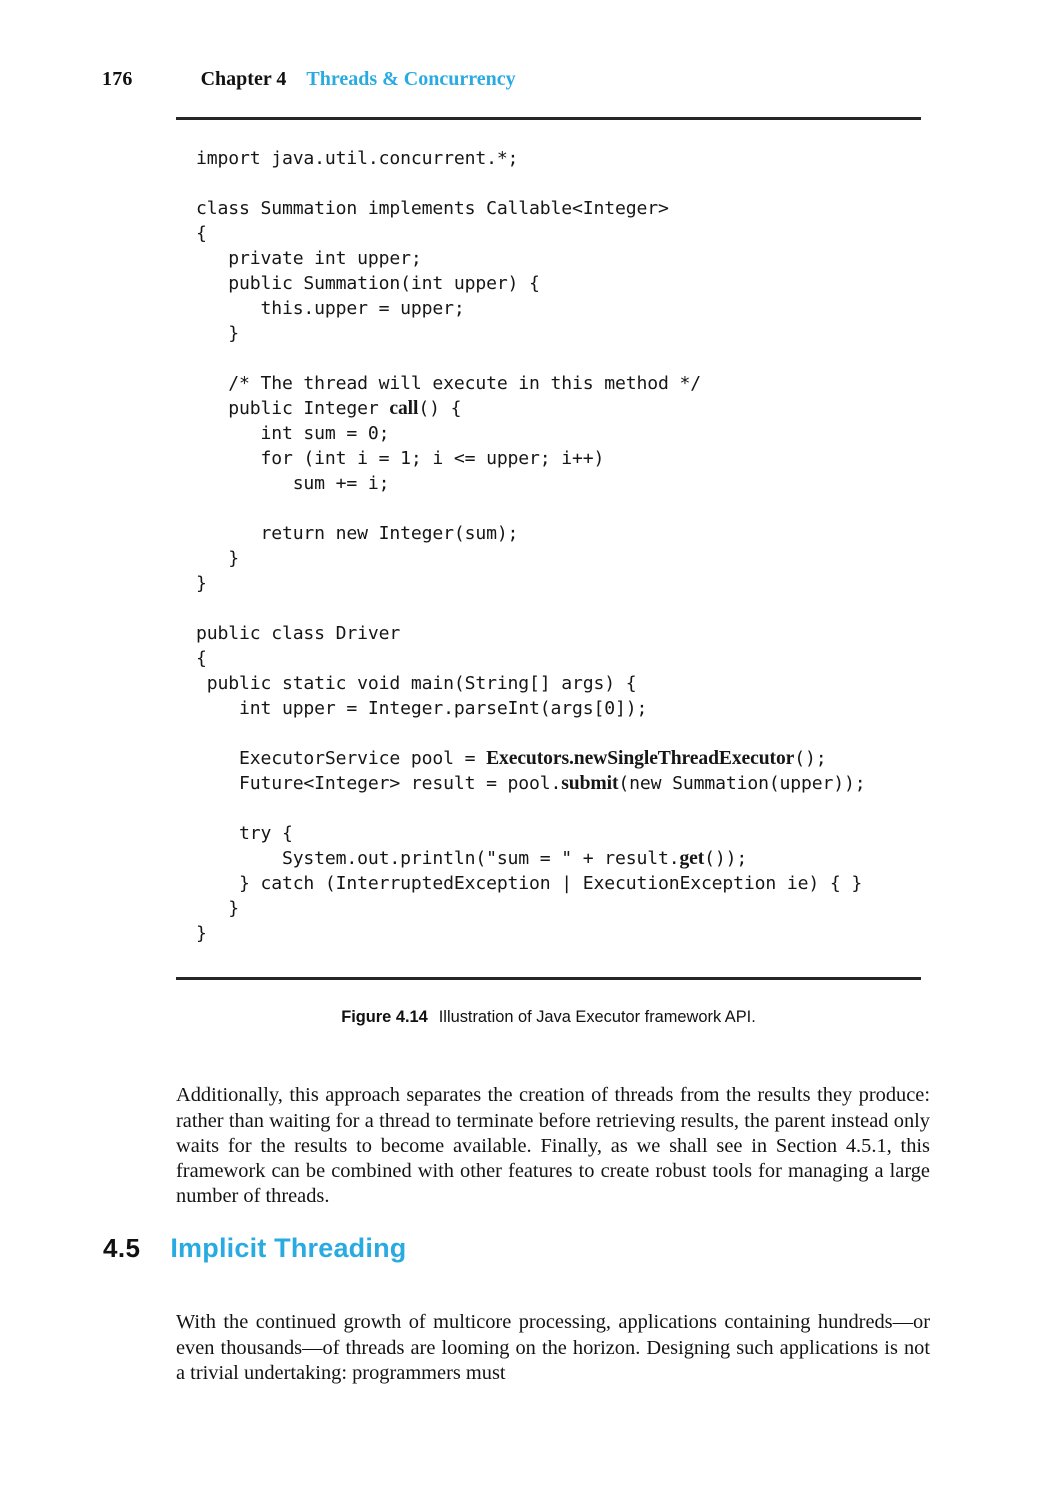 This screenshot has width=1050, height=1500. I want to click on chapter-label: Chapter 4, so click(243, 79).